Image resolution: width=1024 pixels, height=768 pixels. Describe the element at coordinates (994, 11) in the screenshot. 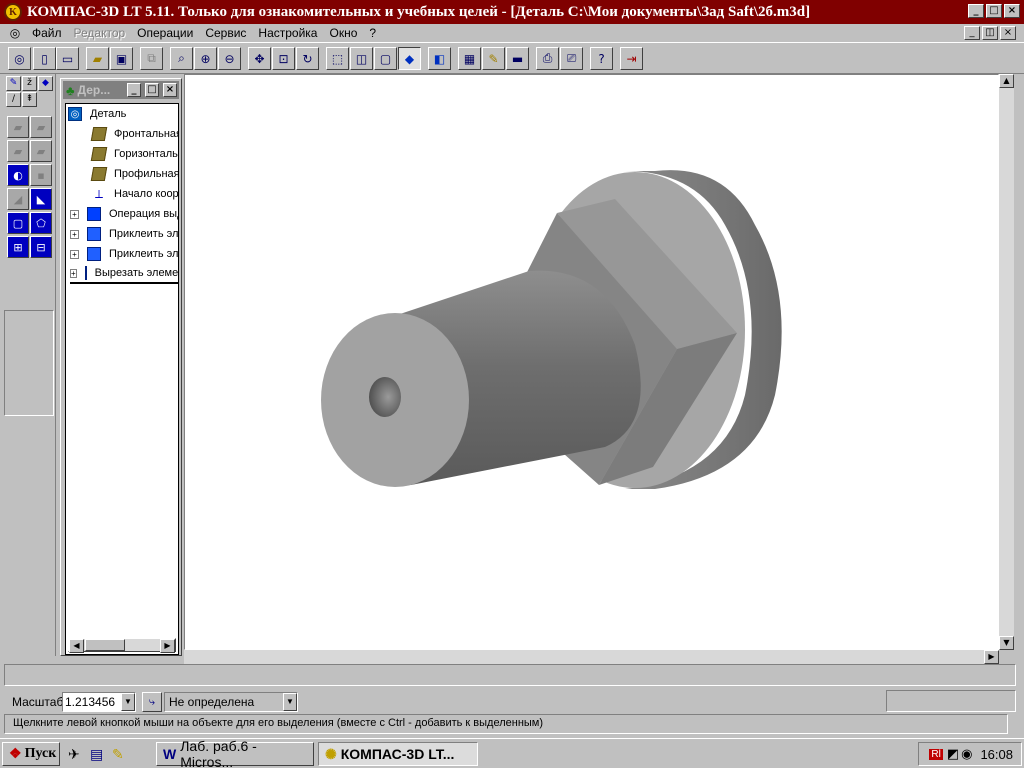

I see `maximize-button: □` at that location.